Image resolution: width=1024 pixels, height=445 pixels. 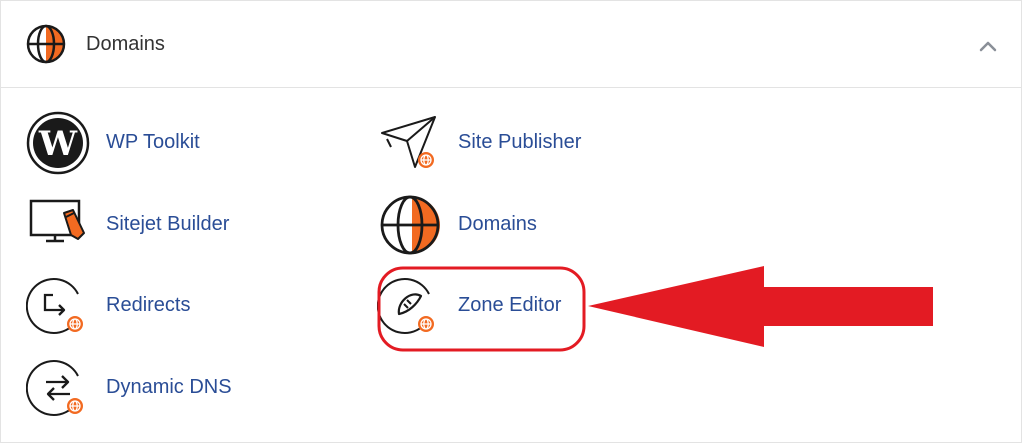 I want to click on sitejet-builder-link: Sitejet Builder, so click(x=136, y=225).